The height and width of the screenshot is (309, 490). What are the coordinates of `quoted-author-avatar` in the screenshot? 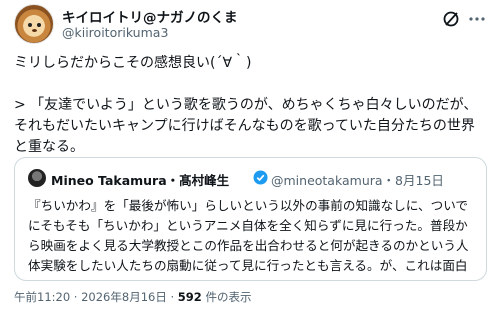 It's located at (37, 178).